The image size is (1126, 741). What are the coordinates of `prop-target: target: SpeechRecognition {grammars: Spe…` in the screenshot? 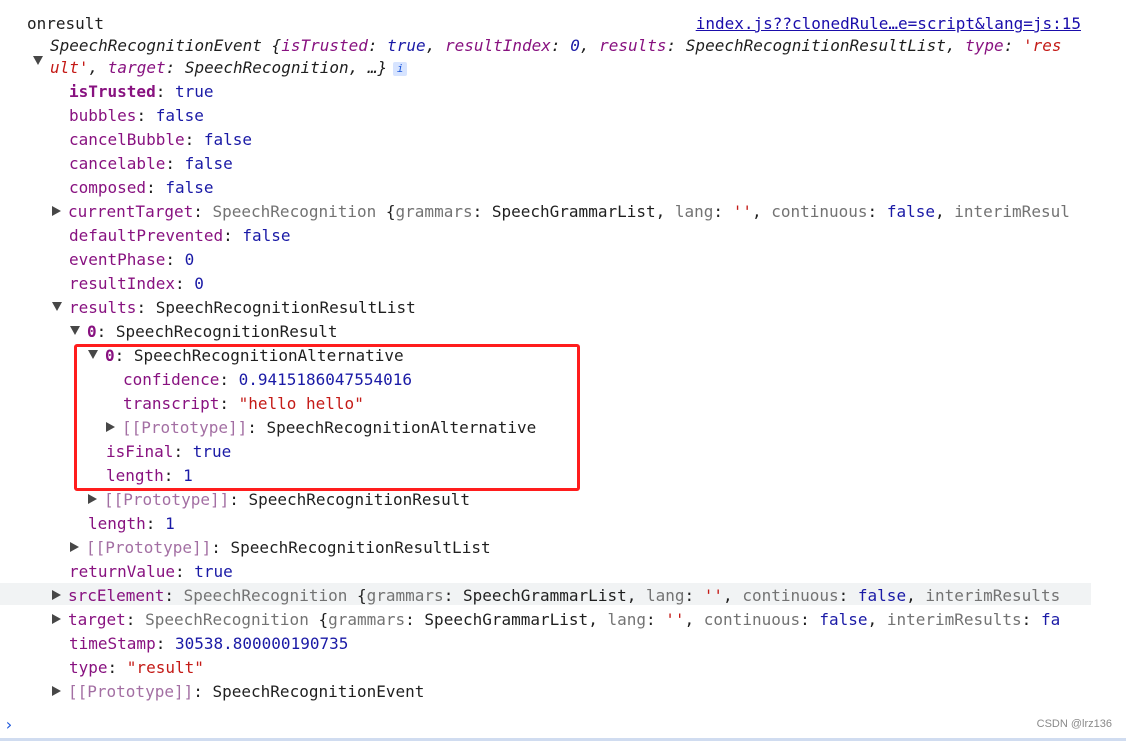 It's located at (571, 621).